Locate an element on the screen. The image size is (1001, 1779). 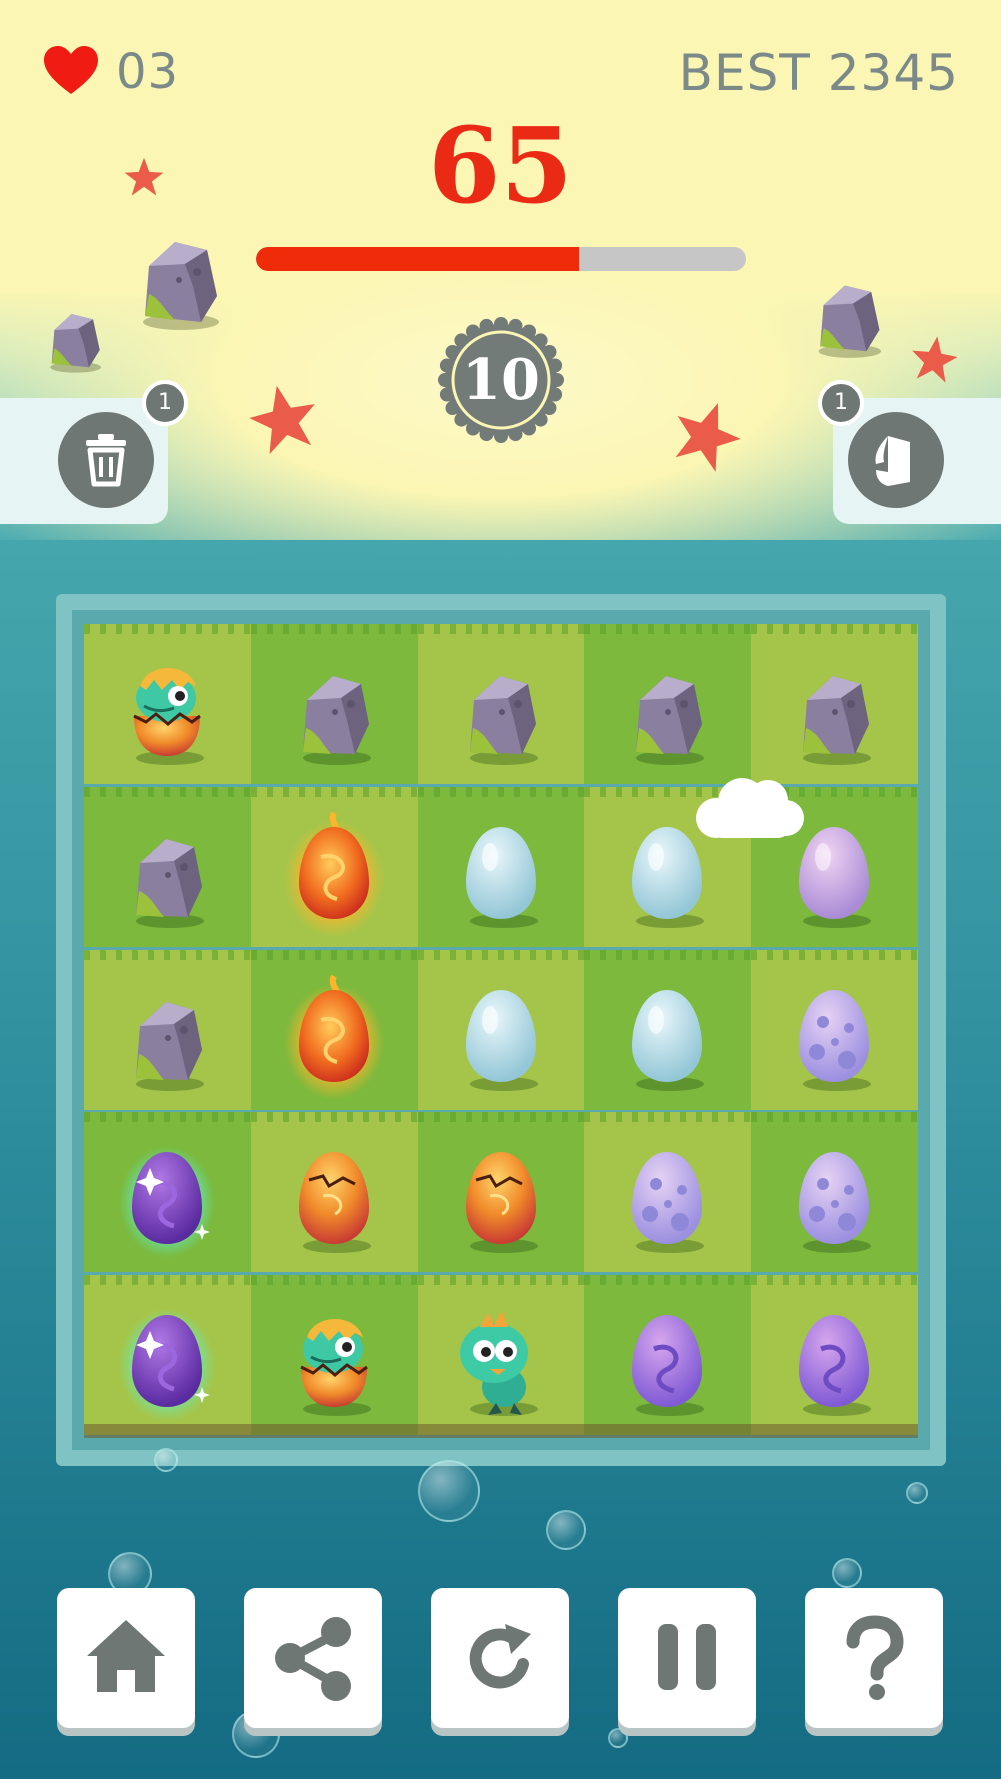
bomb-count-badge: 1 is located at coordinates (841, 403).